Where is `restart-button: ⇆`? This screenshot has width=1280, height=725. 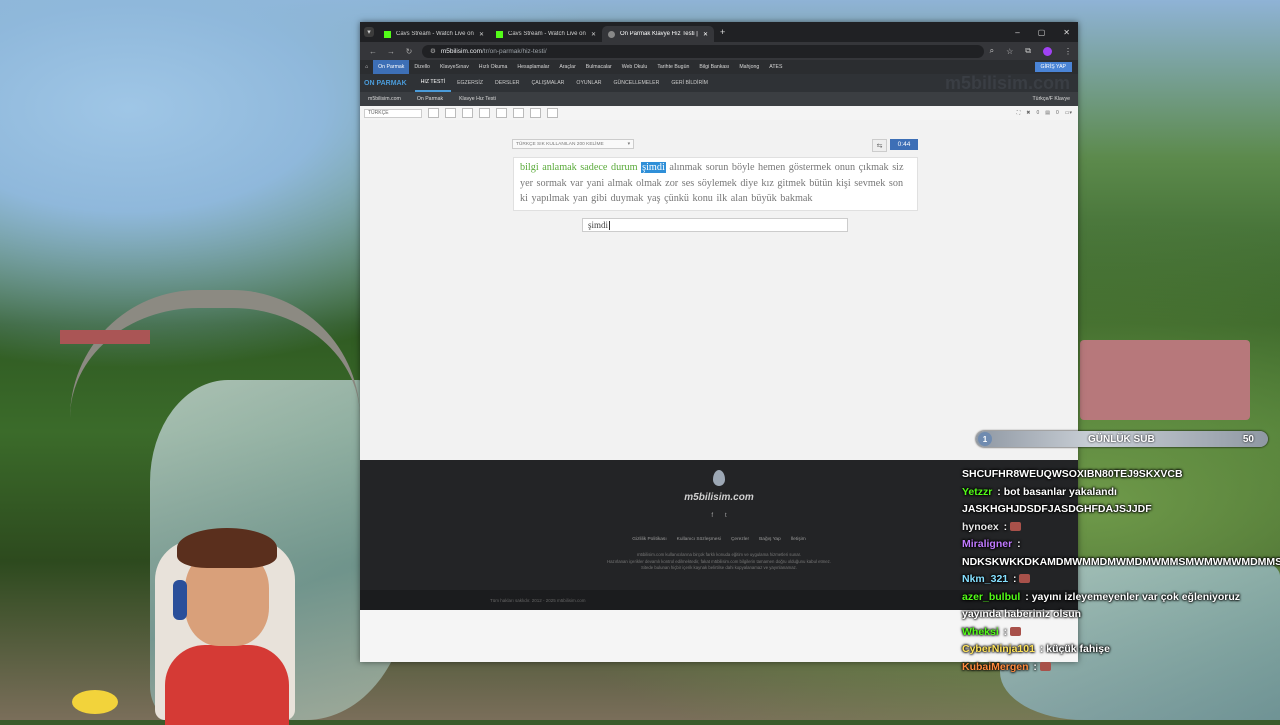 restart-button: ⇆ is located at coordinates (879, 145).